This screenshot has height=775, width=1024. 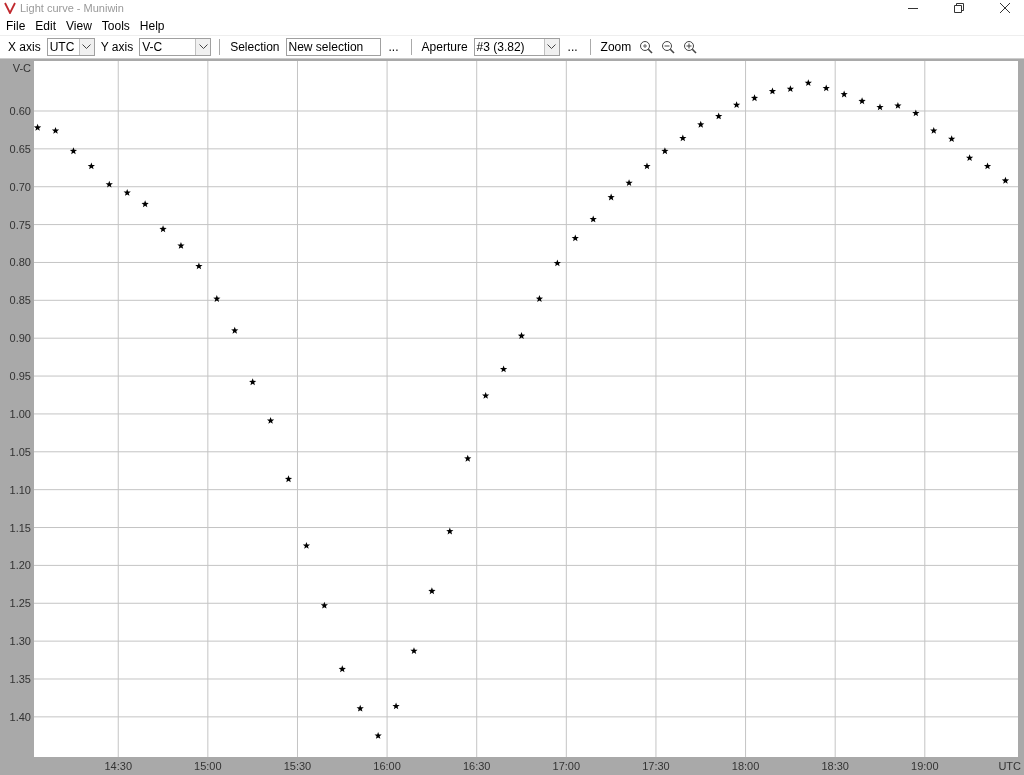 I want to click on x-tick-label: 17:30, so click(x=656, y=765).